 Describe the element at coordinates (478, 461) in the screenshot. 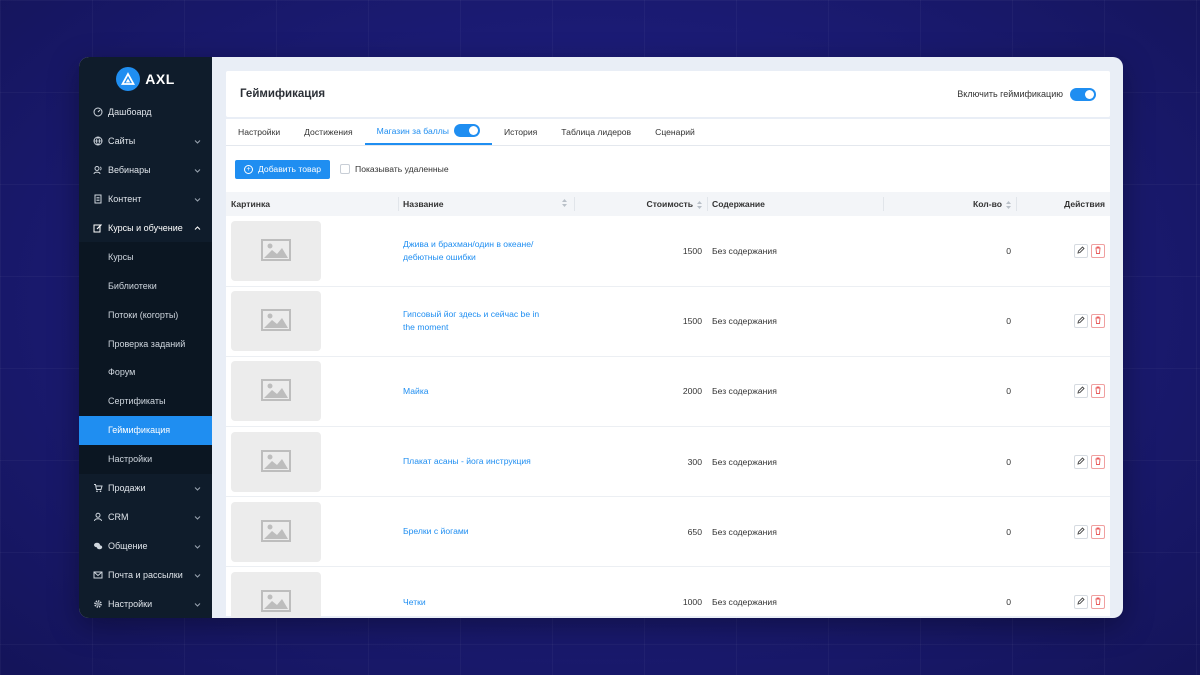

I see `product-name-link: Плакат асаны - йога инструкция` at that location.